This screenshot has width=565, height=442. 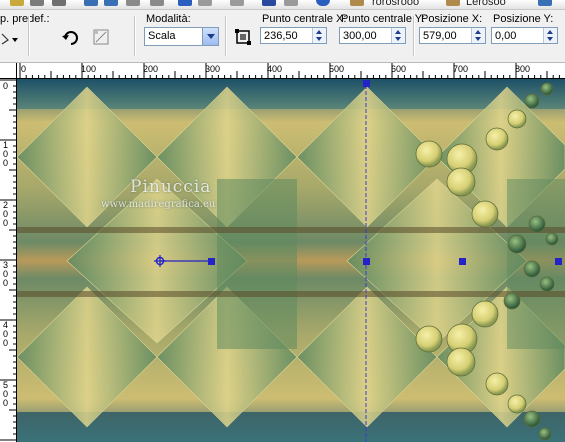 What do you see at coordinates (6, 214) in the screenshot?
I see `ruler-v-label: 200` at bounding box center [6, 214].